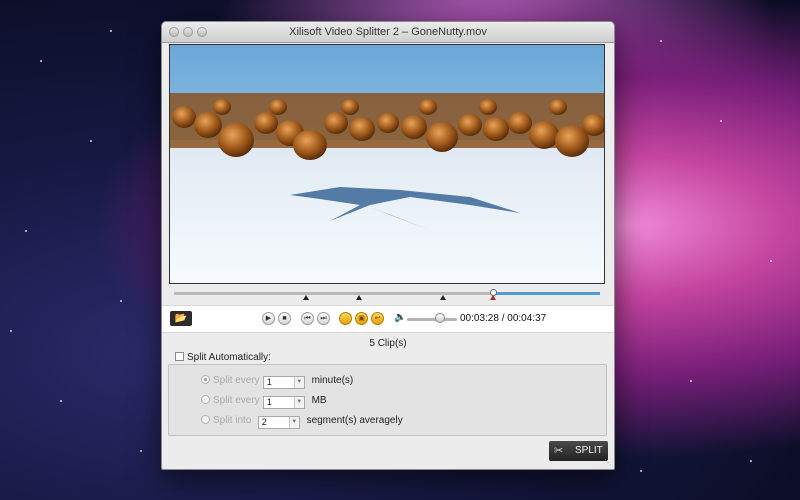  Describe the element at coordinates (608, 462) in the screenshot. I see `resize-grip-icon: ⋱` at that location.